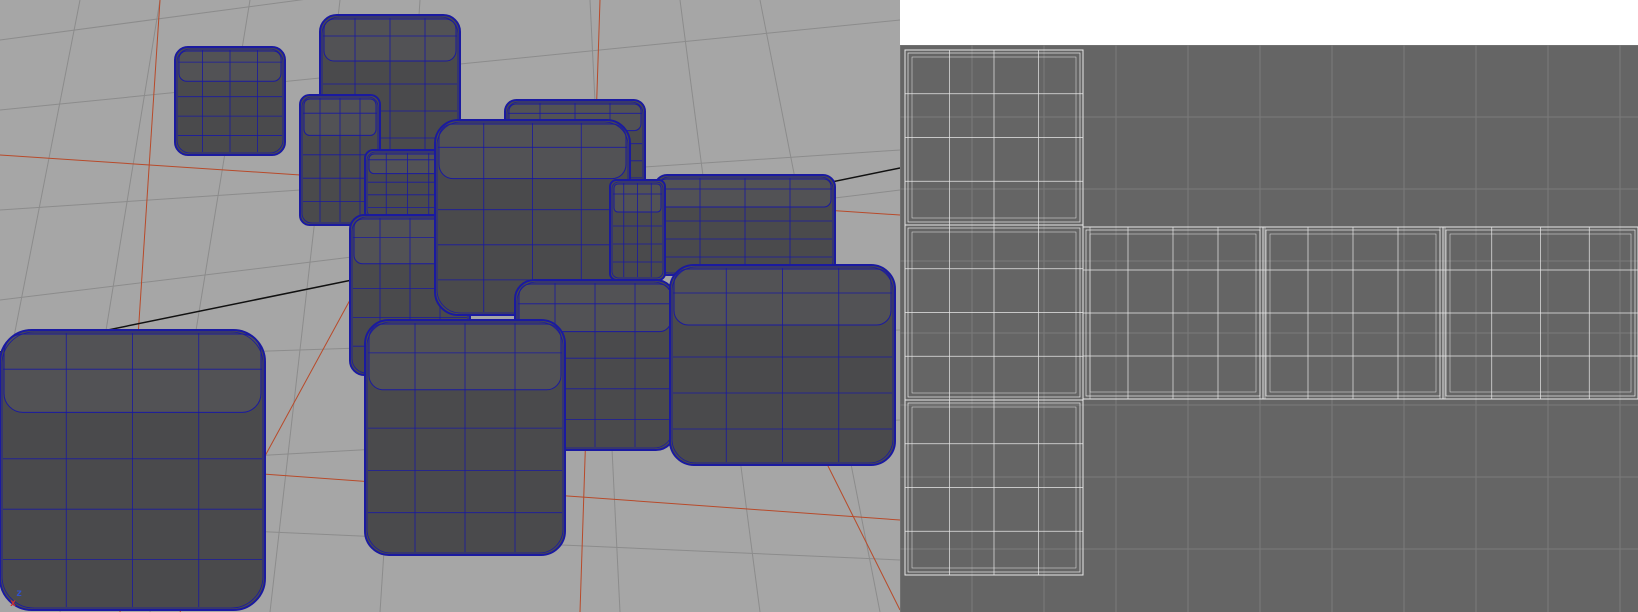 The image size is (1638, 612). What do you see at coordinates (13, 603) in the screenshot?
I see `axis-x-label: x` at bounding box center [13, 603].